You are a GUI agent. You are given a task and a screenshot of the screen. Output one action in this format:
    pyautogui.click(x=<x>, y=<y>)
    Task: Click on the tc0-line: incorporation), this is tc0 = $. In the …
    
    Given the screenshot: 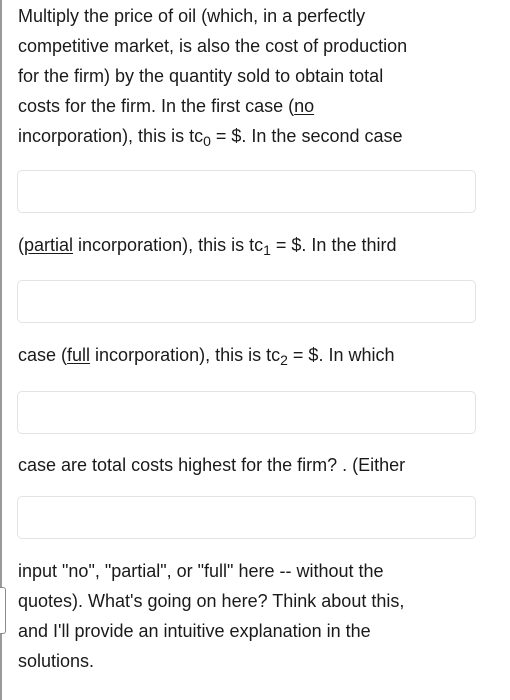 What is the action you would take?
    pyautogui.click(x=258, y=136)
    